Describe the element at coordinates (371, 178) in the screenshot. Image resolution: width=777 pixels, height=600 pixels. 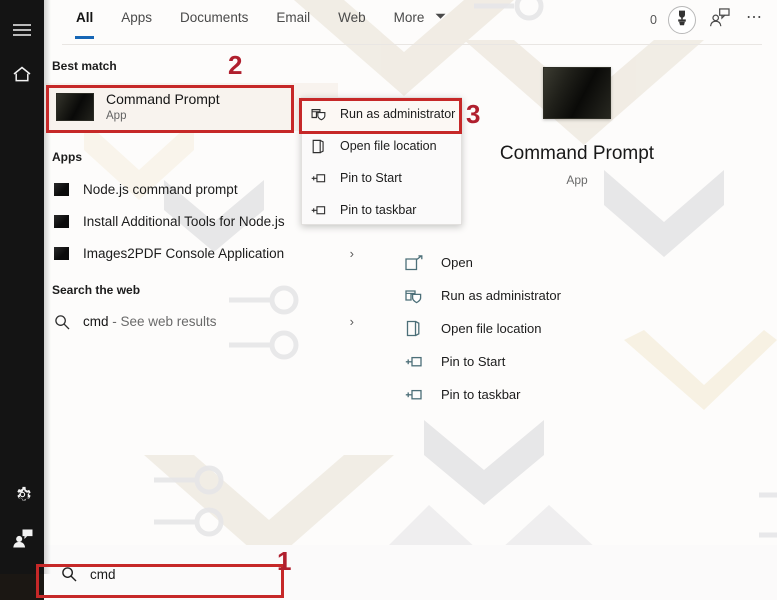
I see `context-menu-item-label: Pin to Start` at that location.